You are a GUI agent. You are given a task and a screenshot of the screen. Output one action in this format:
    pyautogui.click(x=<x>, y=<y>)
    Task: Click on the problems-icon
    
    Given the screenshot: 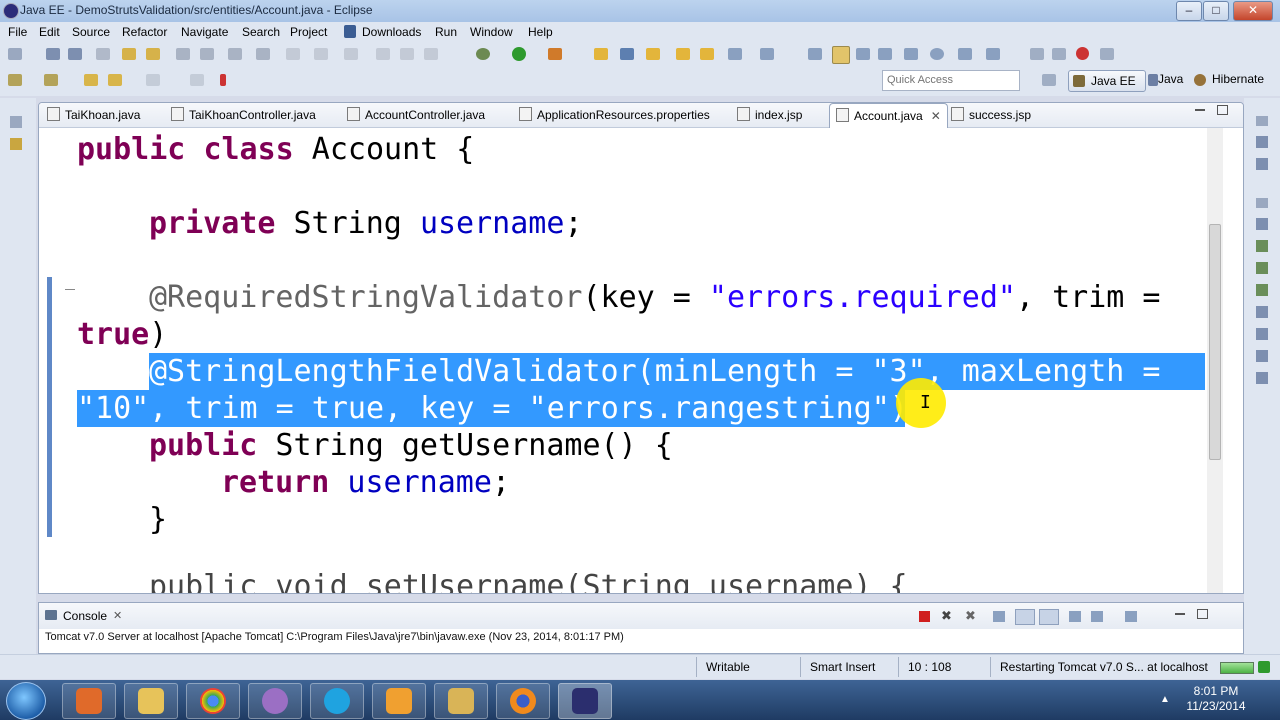 What is the action you would take?
    pyautogui.click(x=1262, y=334)
    